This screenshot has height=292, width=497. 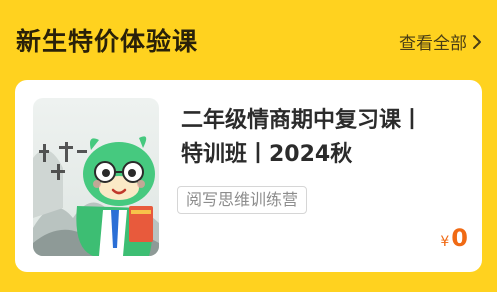 I want to click on course-title-line2: 特训班丨2024秋, so click(x=267, y=154).